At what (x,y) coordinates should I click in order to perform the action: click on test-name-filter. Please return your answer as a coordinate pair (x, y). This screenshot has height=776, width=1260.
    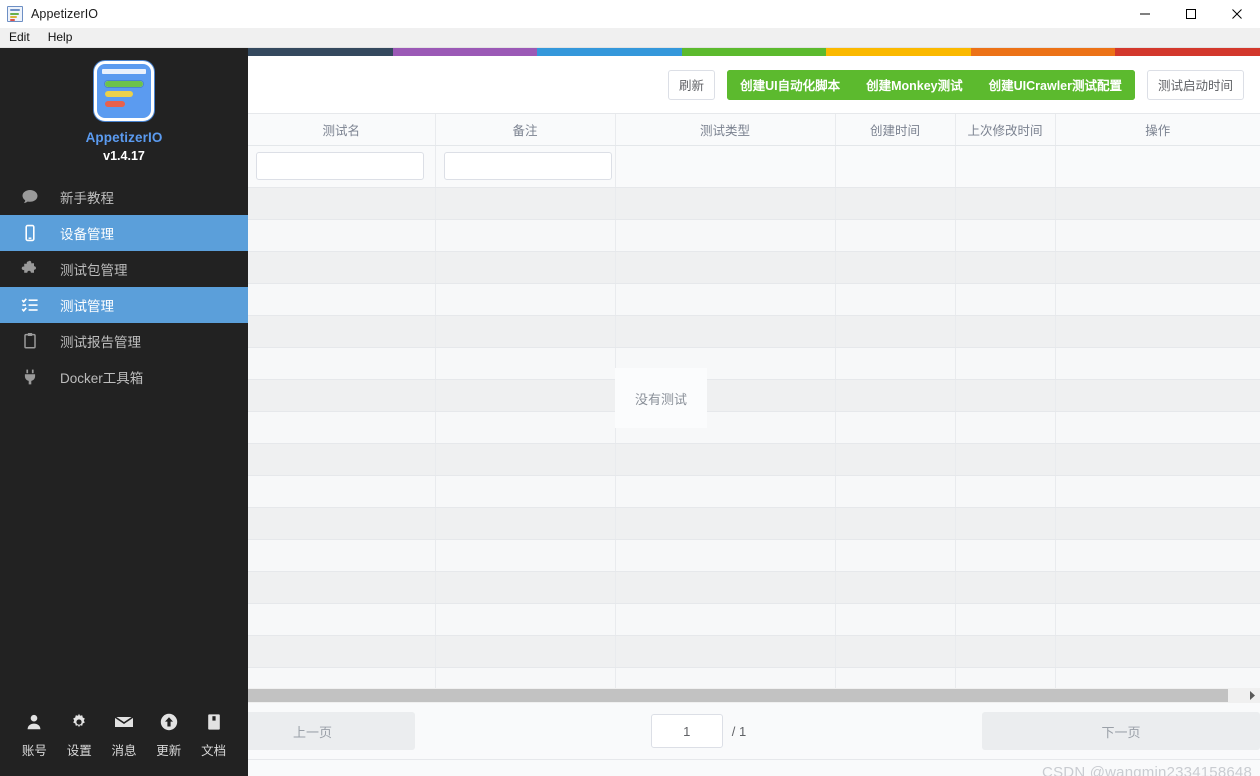
    Looking at the image, I should click on (340, 166).